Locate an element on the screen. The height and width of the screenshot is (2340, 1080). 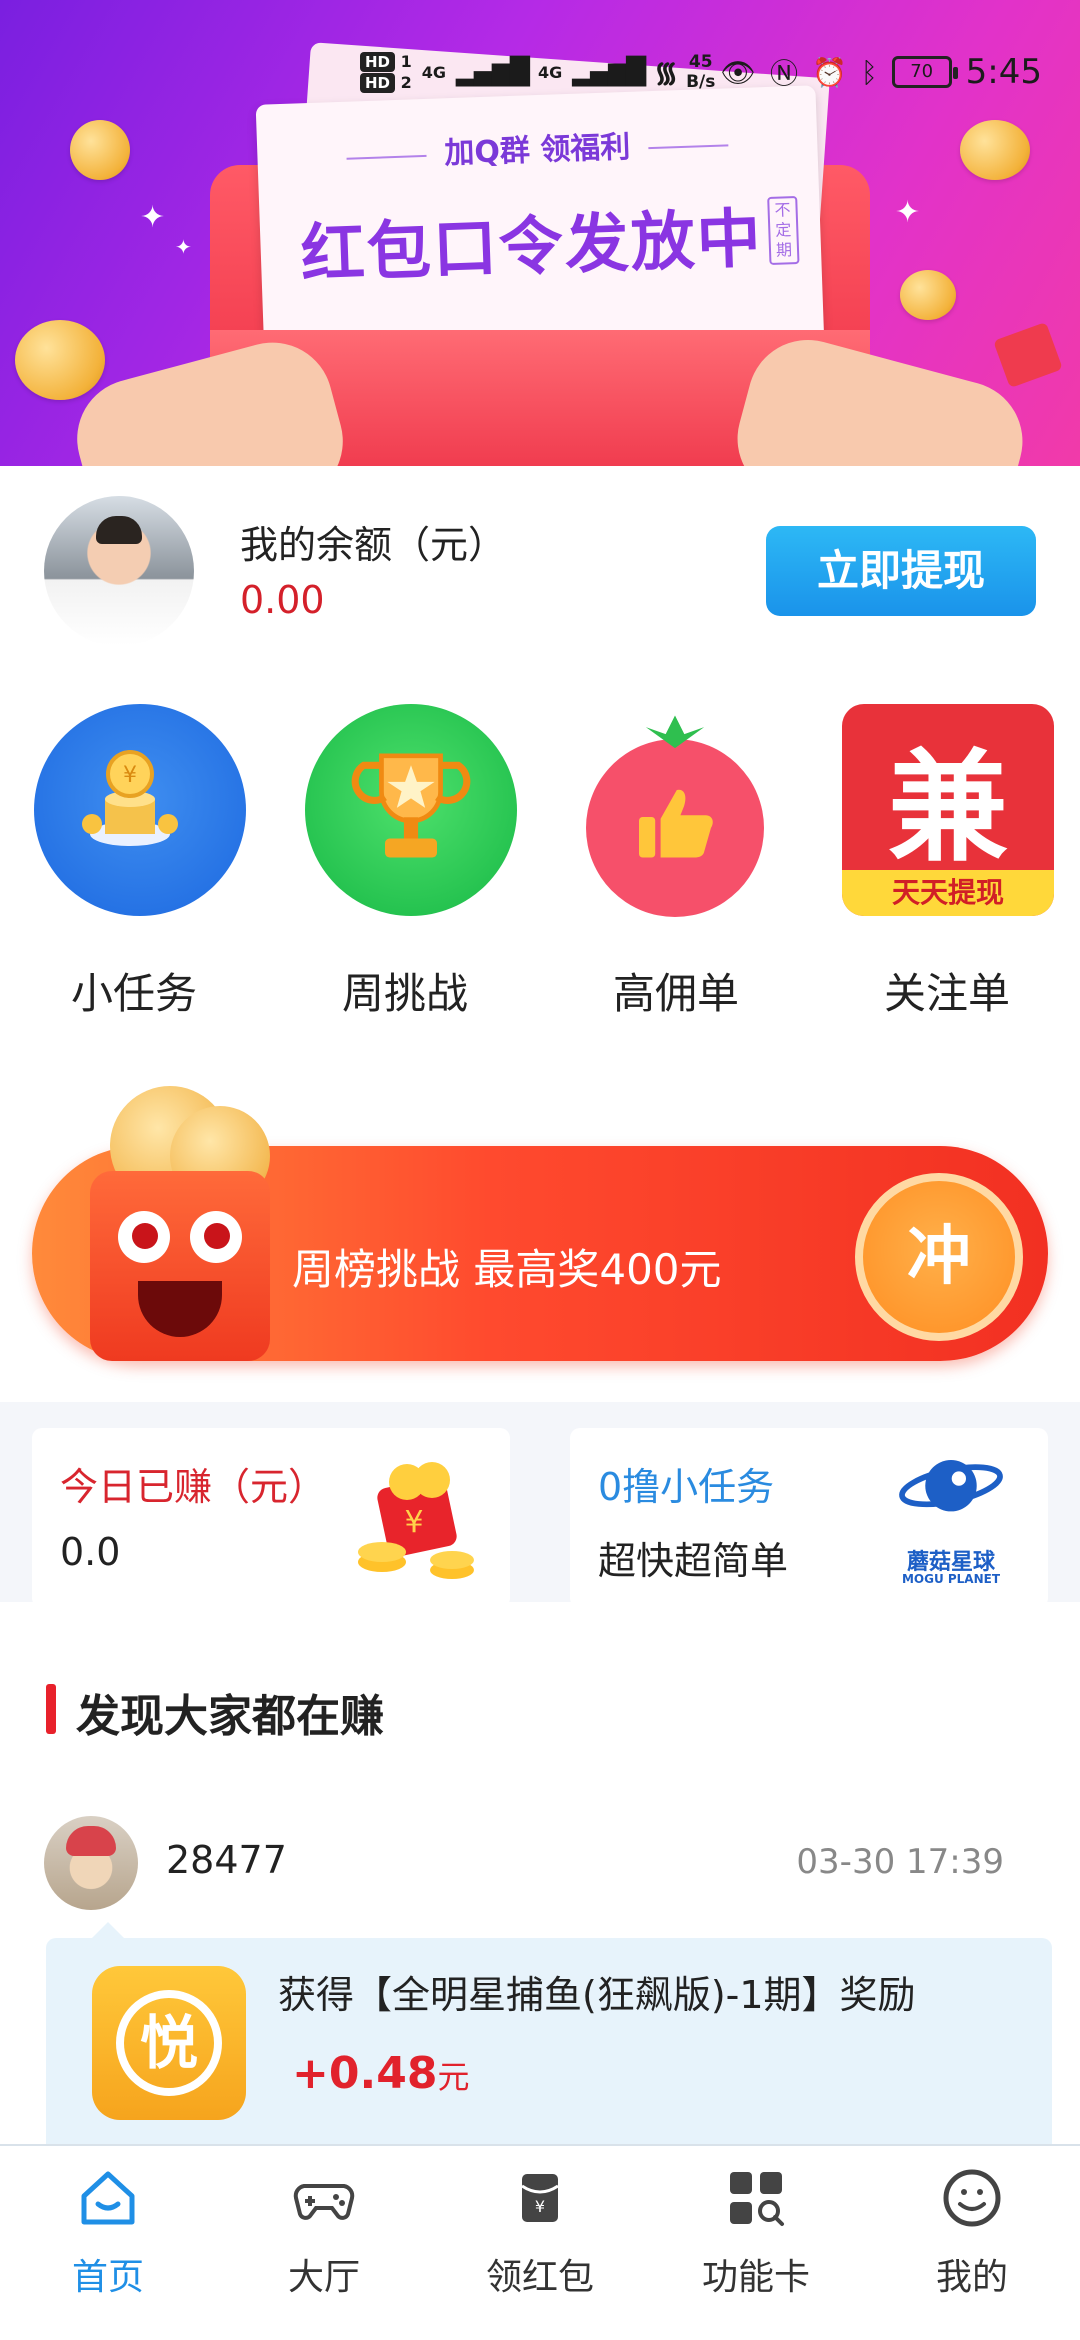
avatar is located at coordinates (119, 571).